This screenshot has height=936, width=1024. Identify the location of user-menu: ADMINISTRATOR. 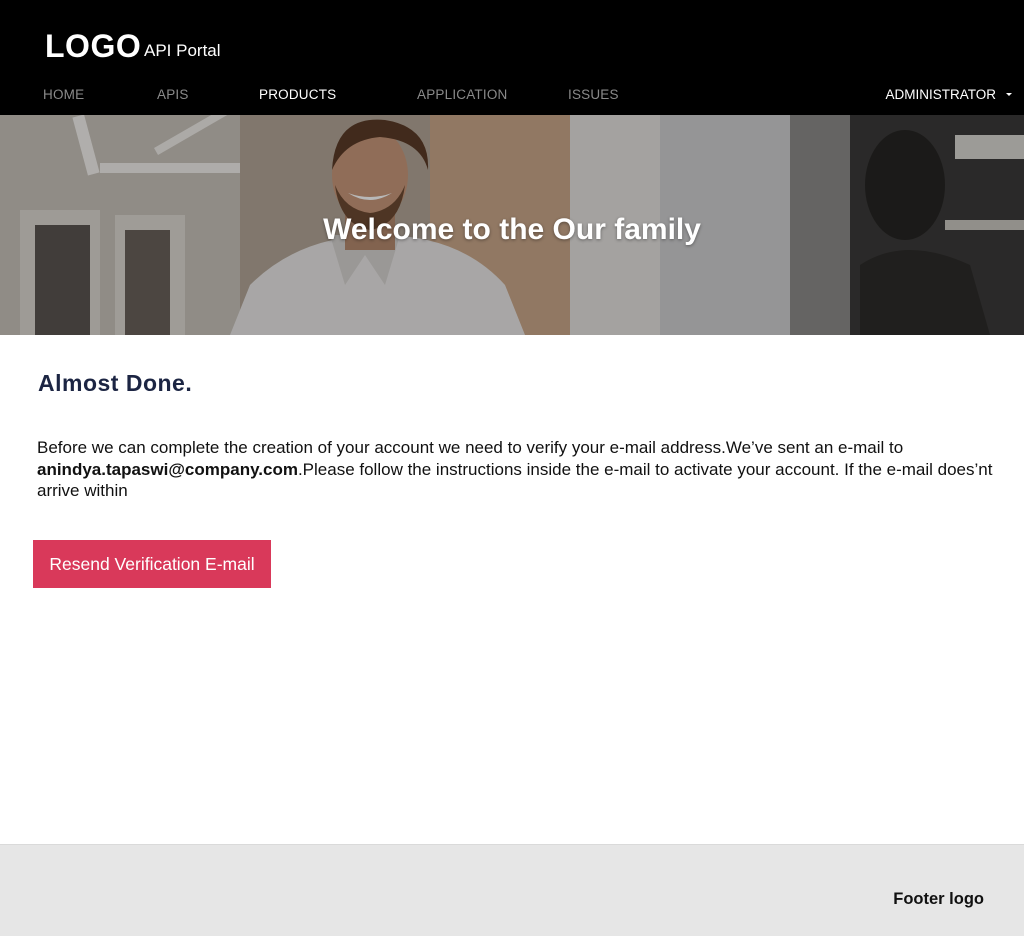
(948, 94).